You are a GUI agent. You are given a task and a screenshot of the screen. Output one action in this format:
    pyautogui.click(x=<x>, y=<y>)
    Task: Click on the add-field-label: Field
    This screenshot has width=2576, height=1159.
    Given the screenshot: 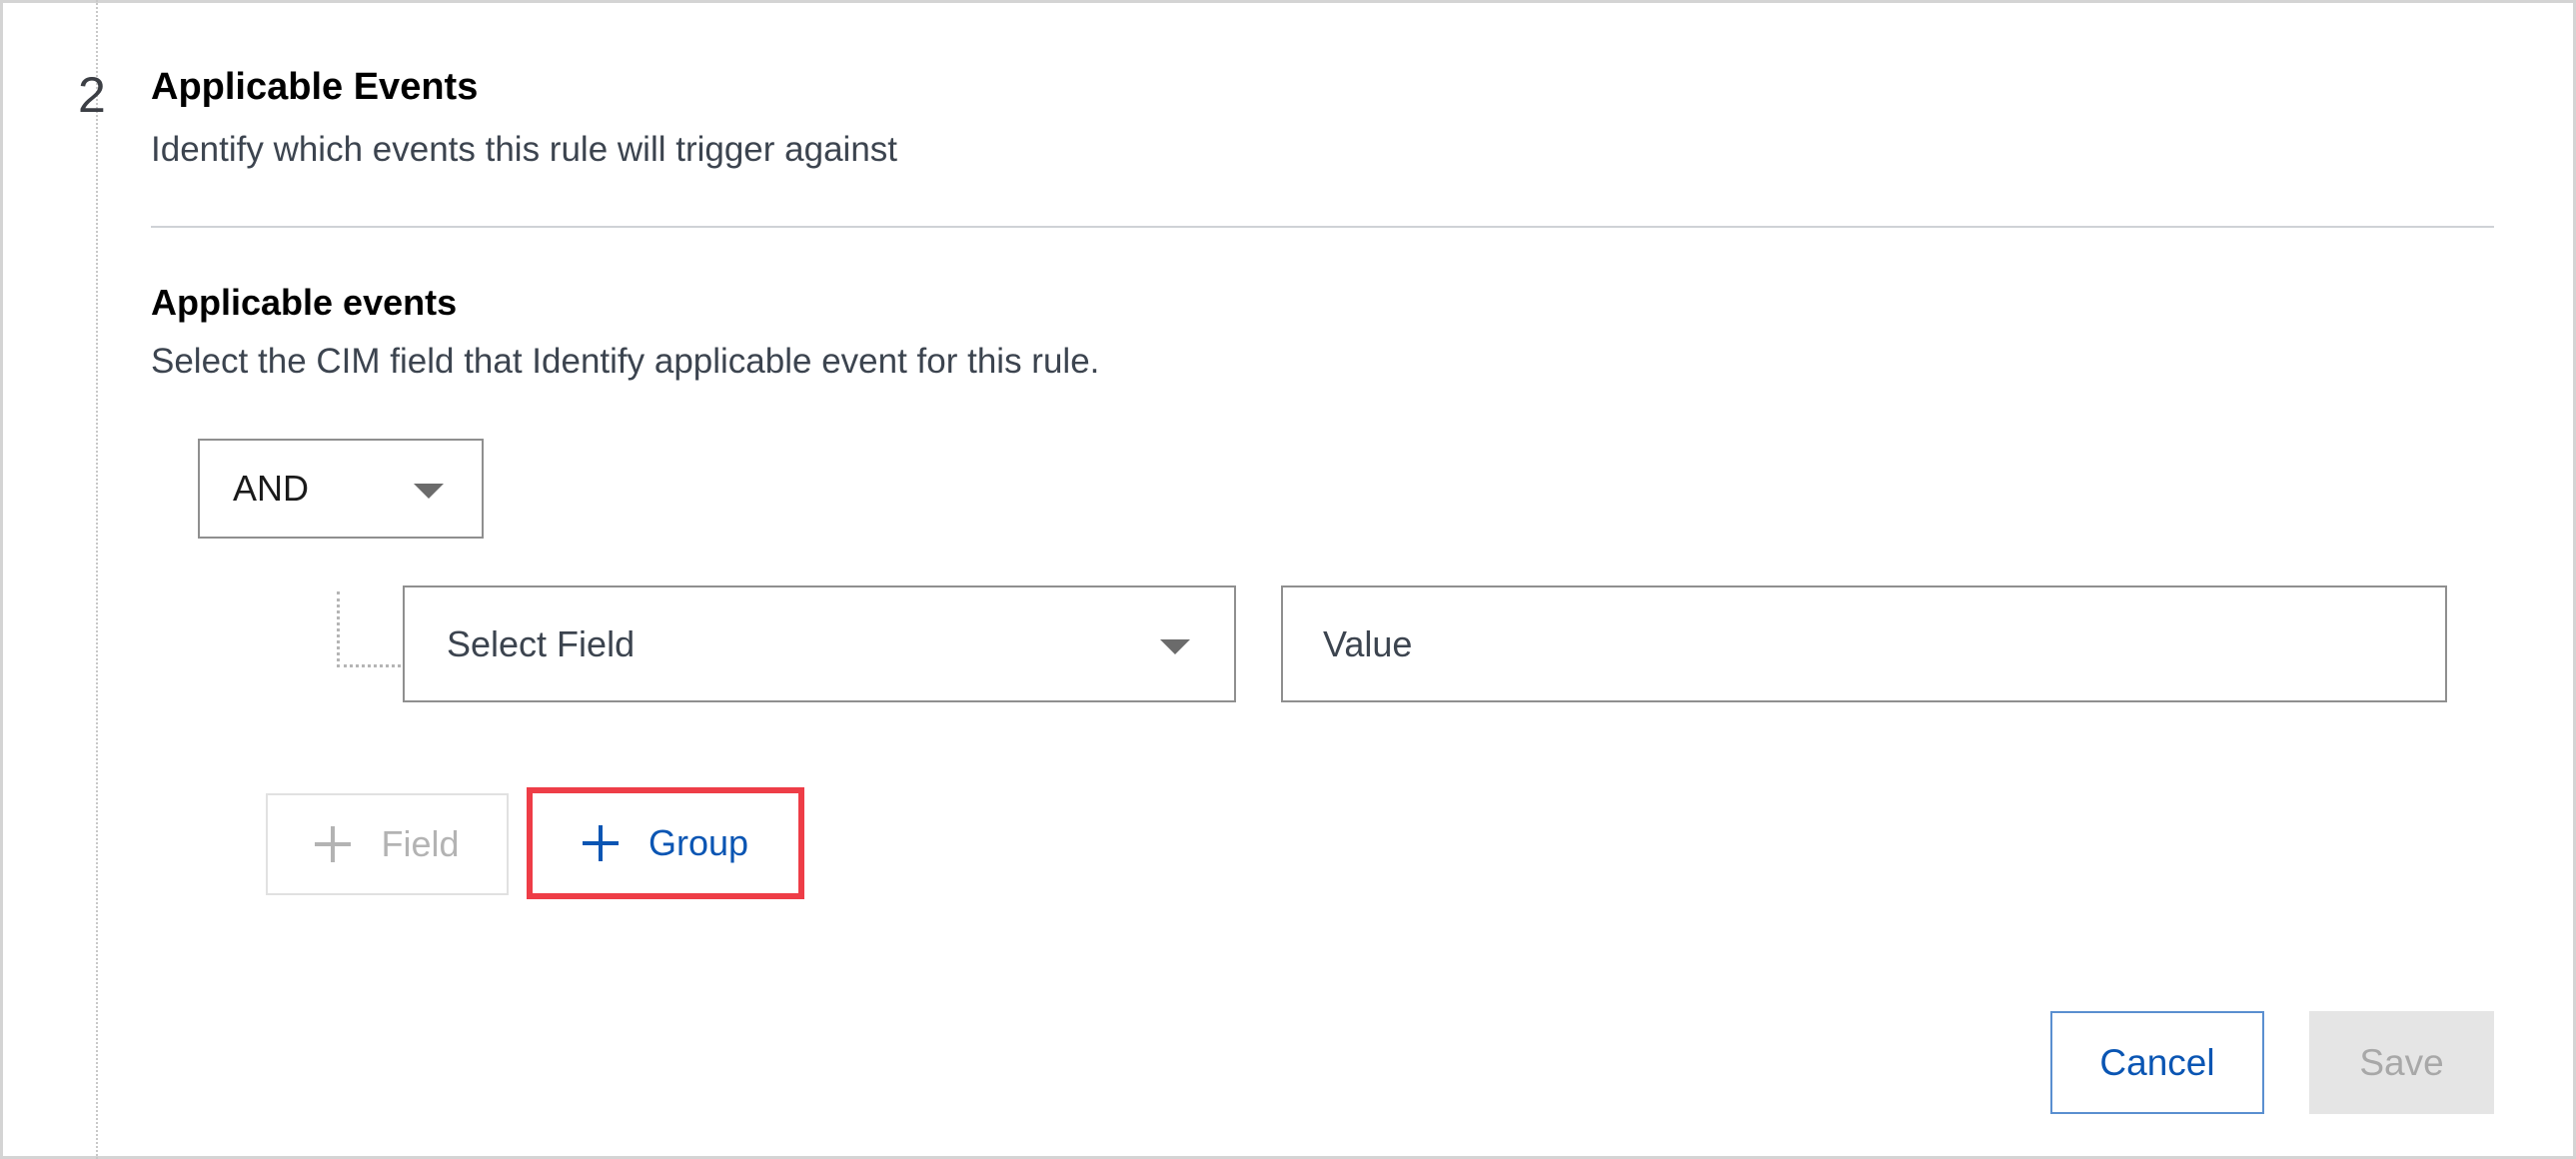 What is the action you would take?
    pyautogui.click(x=420, y=844)
    